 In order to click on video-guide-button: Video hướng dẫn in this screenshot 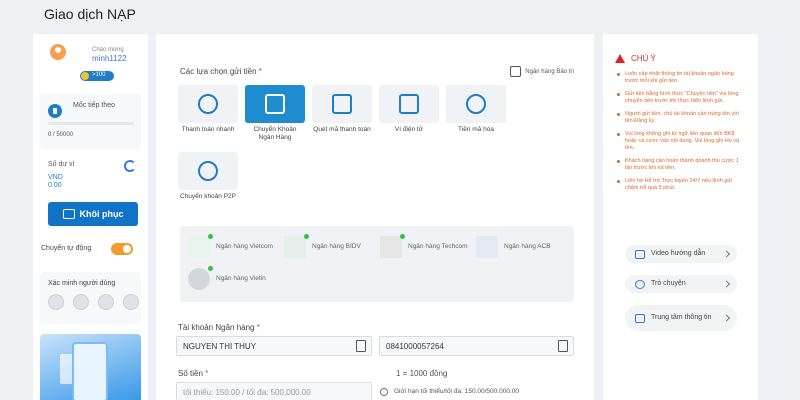, I will do `click(681, 254)`.